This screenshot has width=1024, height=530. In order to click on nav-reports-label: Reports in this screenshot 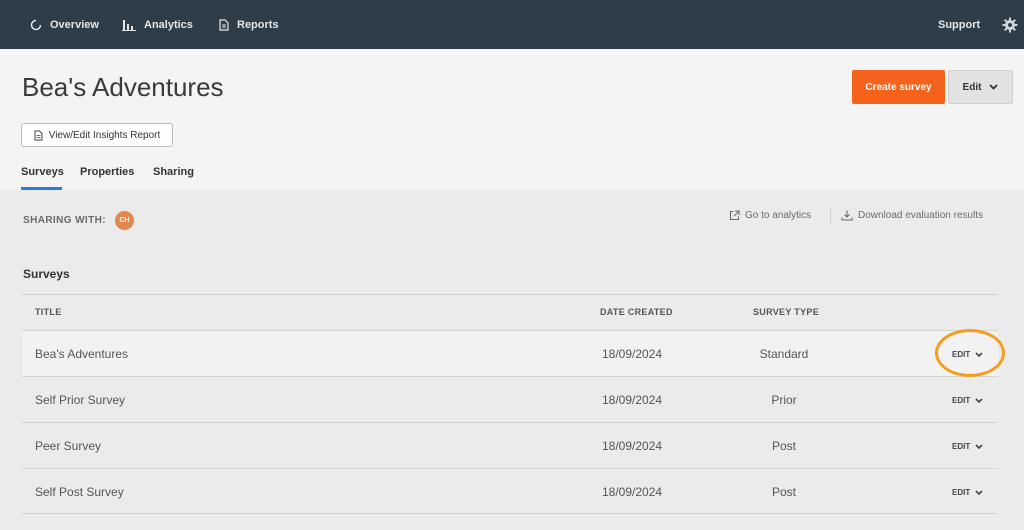, I will do `click(258, 24)`.